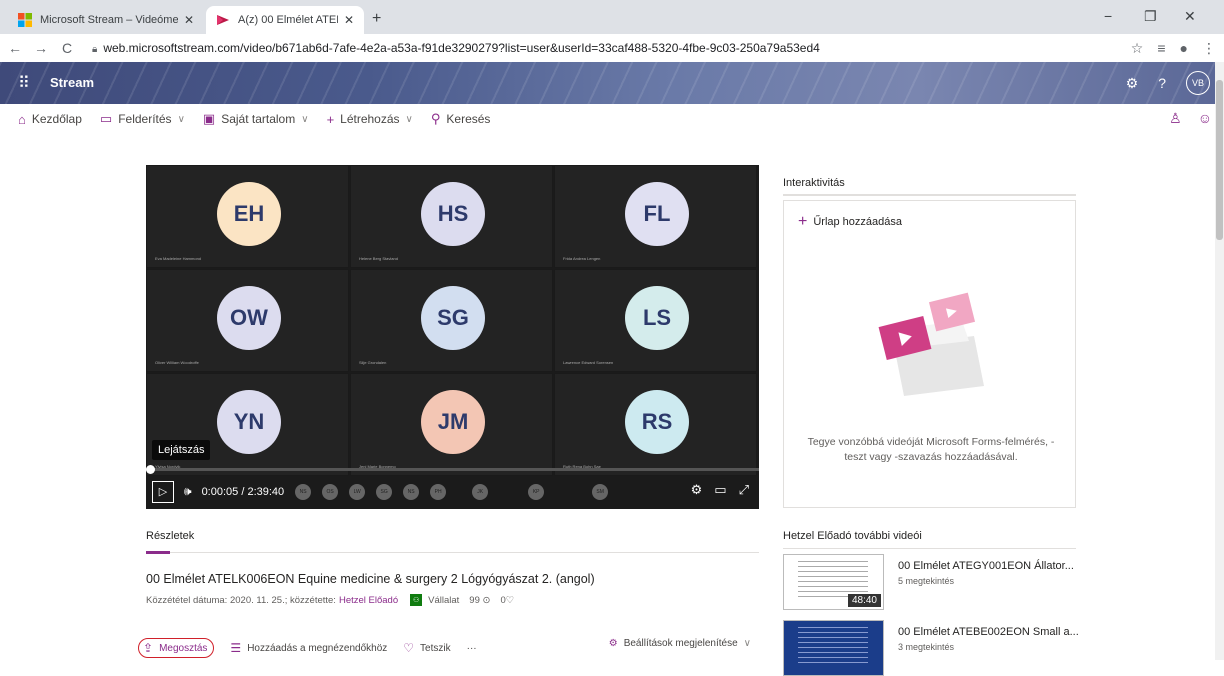 The width and height of the screenshot is (1224, 676). What do you see at coordinates (1108, 16) in the screenshot?
I see `minimize-button: −` at bounding box center [1108, 16].